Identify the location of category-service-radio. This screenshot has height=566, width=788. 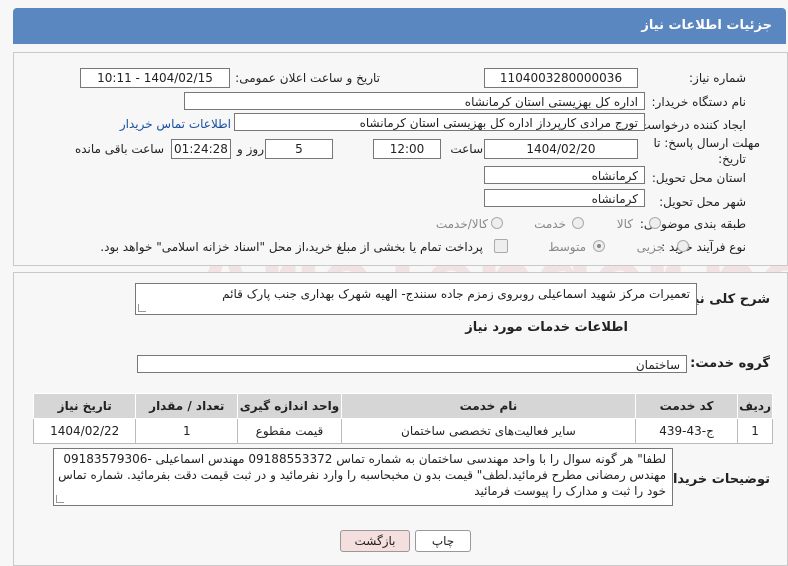
(578, 223).